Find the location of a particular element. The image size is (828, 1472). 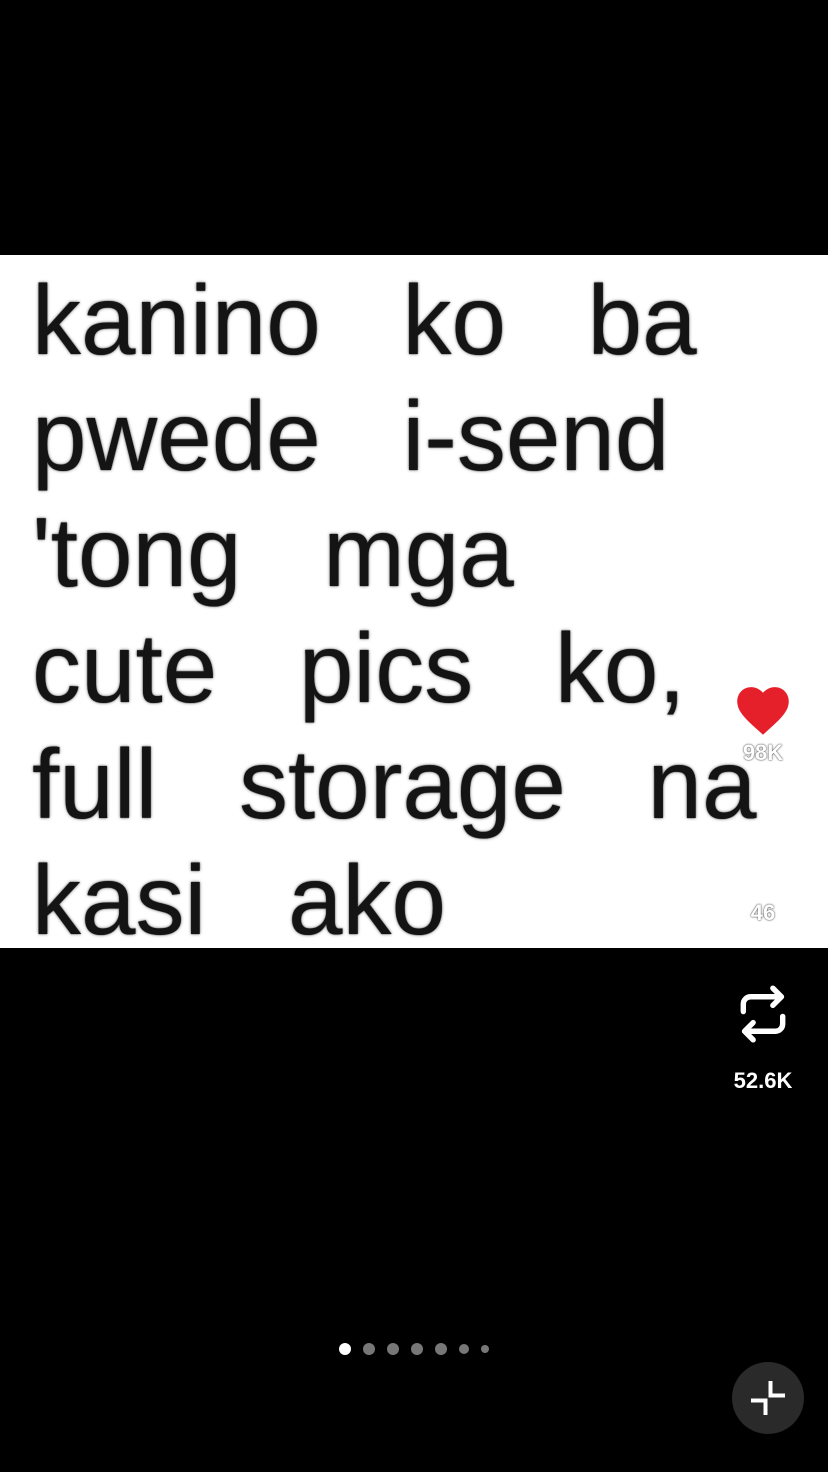

caption-line-5: full storage na is located at coordinates (394, 784).